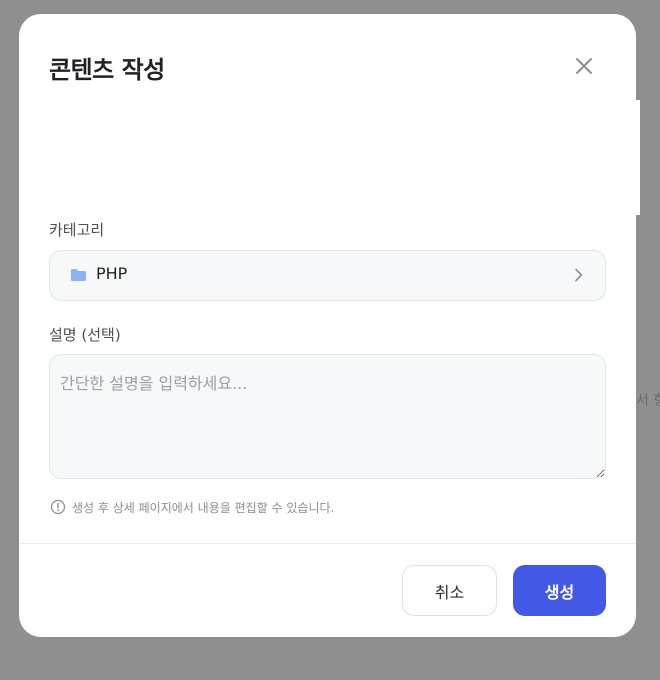 Image resolution: width=660 pixels, height=680 pixels. Describe the element at coordinates (327, 275) in the screenshot. I see `category-select: PHP` at that location.